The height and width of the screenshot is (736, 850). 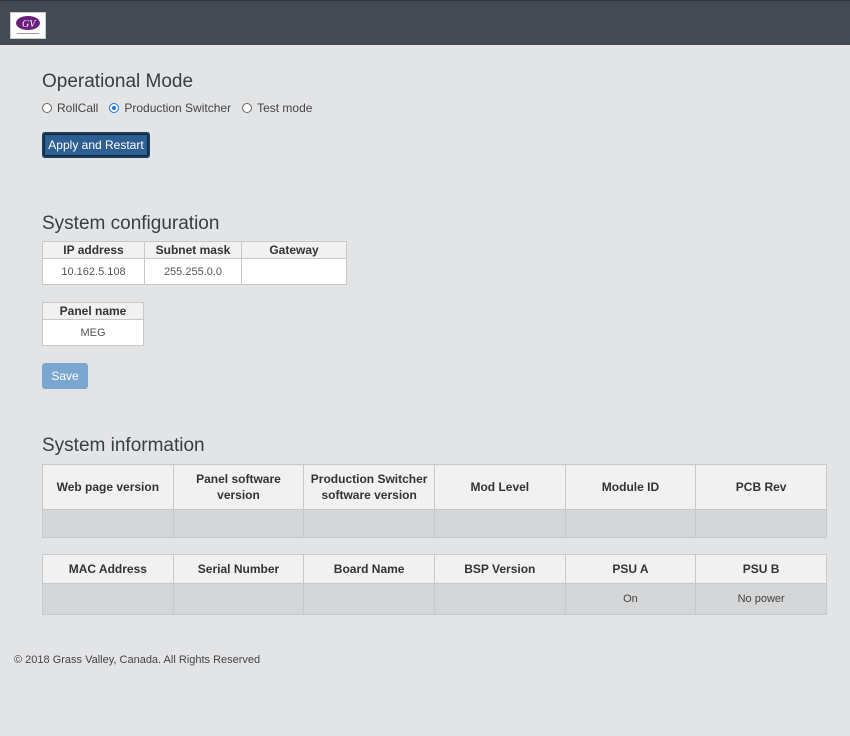 What do you see at coordinates (65, 376) in the screenshot?
I see `save-button: Save` at bounding box center [65, 376].